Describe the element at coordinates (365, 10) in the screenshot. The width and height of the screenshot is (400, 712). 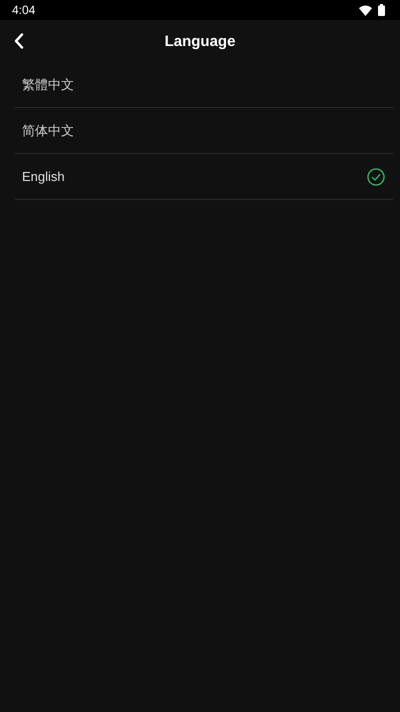
I see `wifi-icon` at that location.